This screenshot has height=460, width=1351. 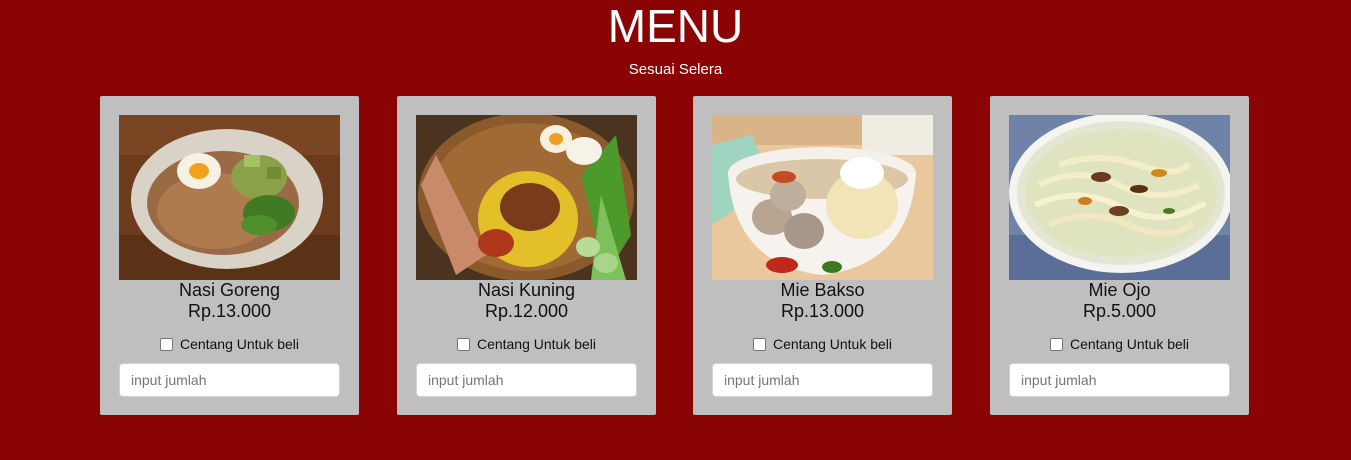 I want to click on menu-card-nasi-kuning: Nasi Kuning Rp.12.000 Centang Untuk beli, so click(x=526, y=255).